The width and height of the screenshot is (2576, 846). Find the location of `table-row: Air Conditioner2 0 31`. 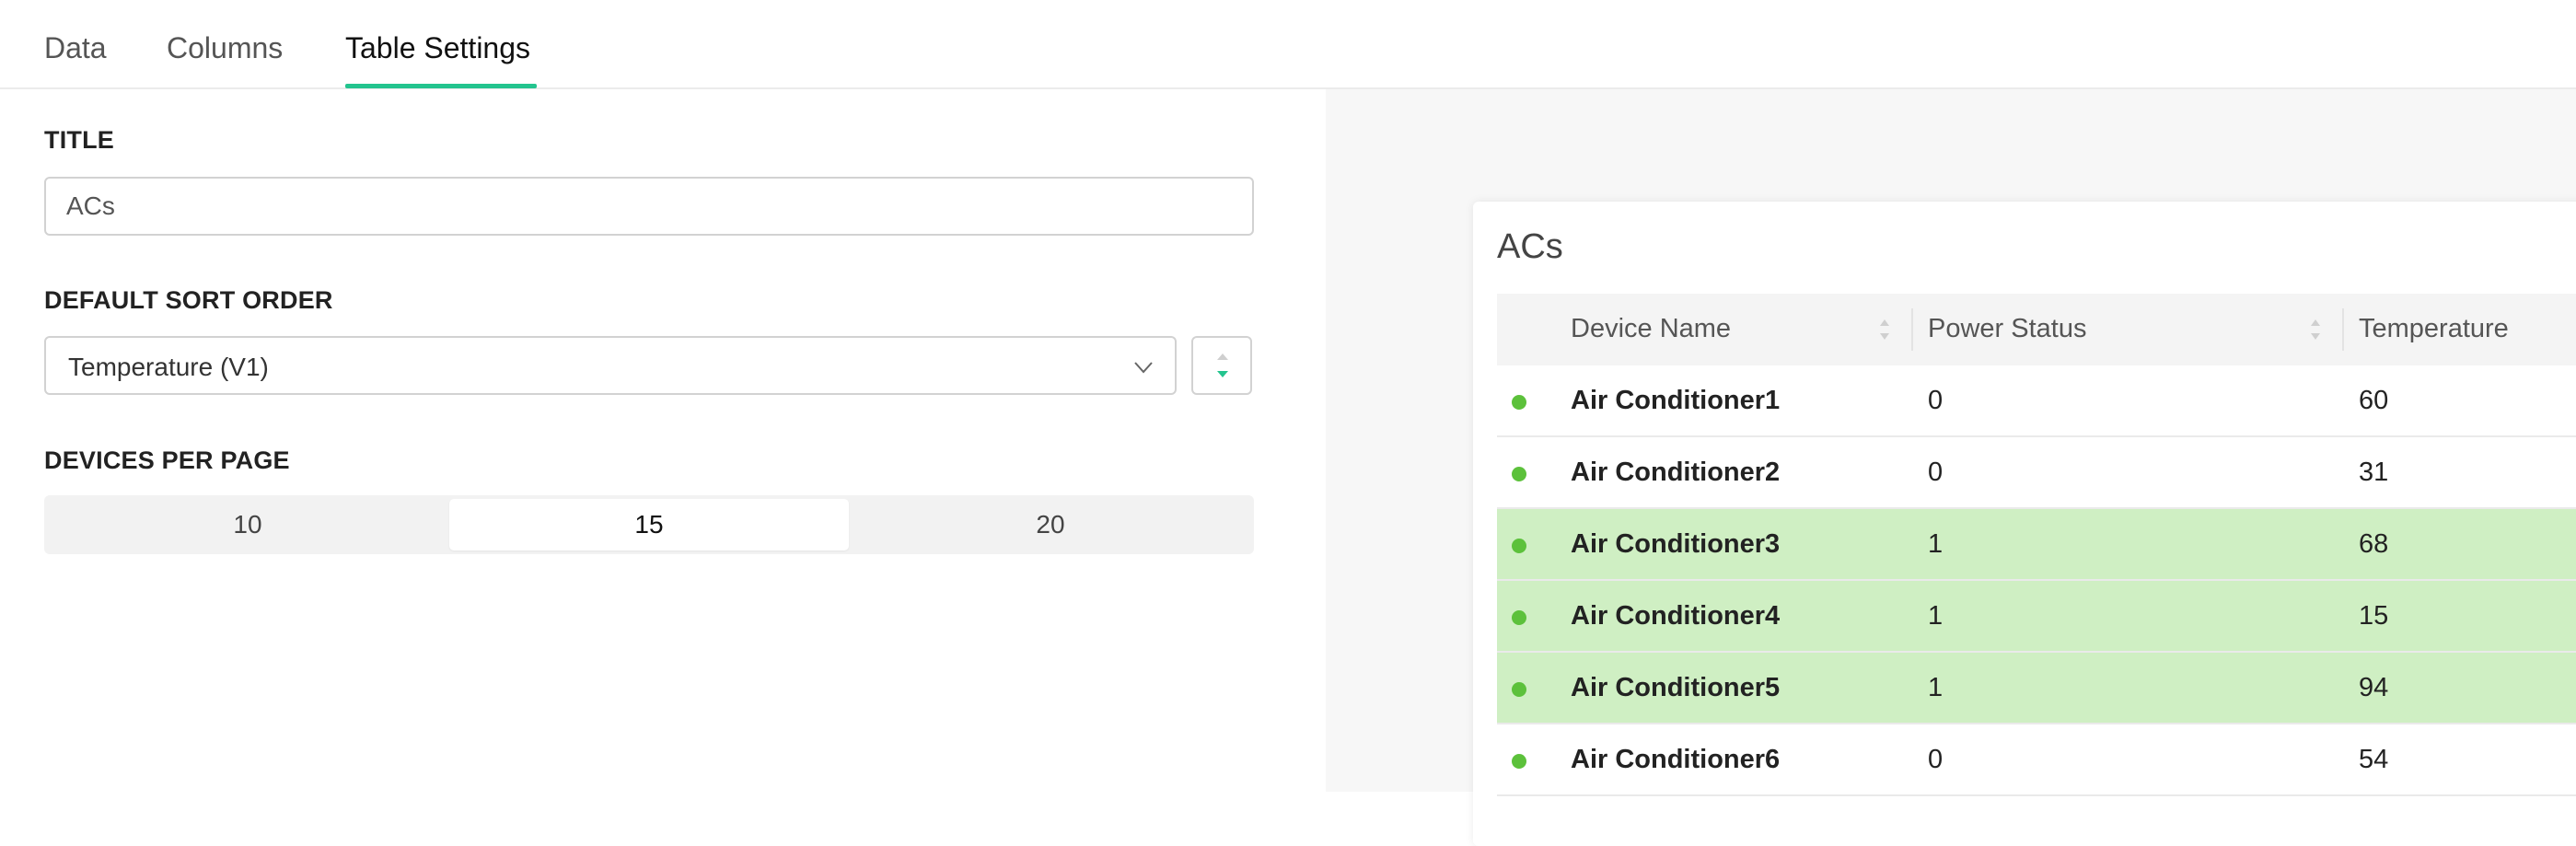

table-row: Air Conditioner2 0 31 is located at coordinates (2036, 473).